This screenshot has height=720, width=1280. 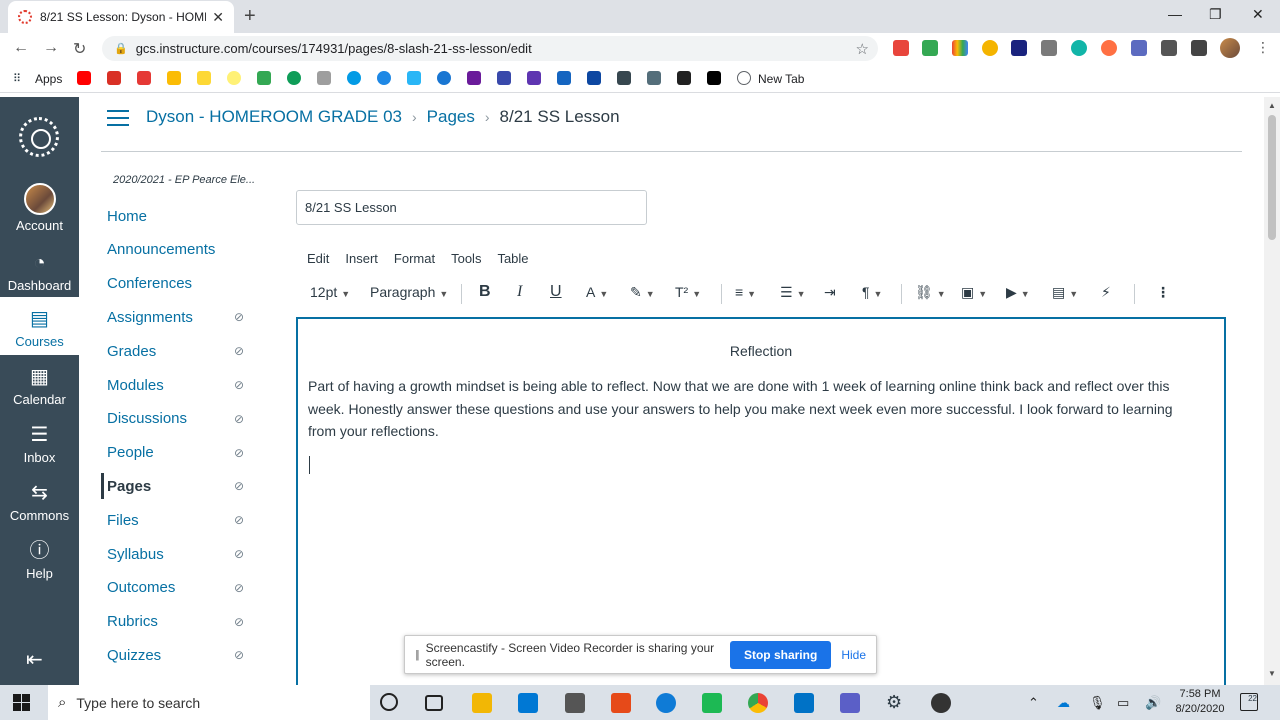 What do you see at coordinates (1272, 673) in the screenshot?
I see `scroll-down-icon: ▼` at bounding box center [1272, 673].